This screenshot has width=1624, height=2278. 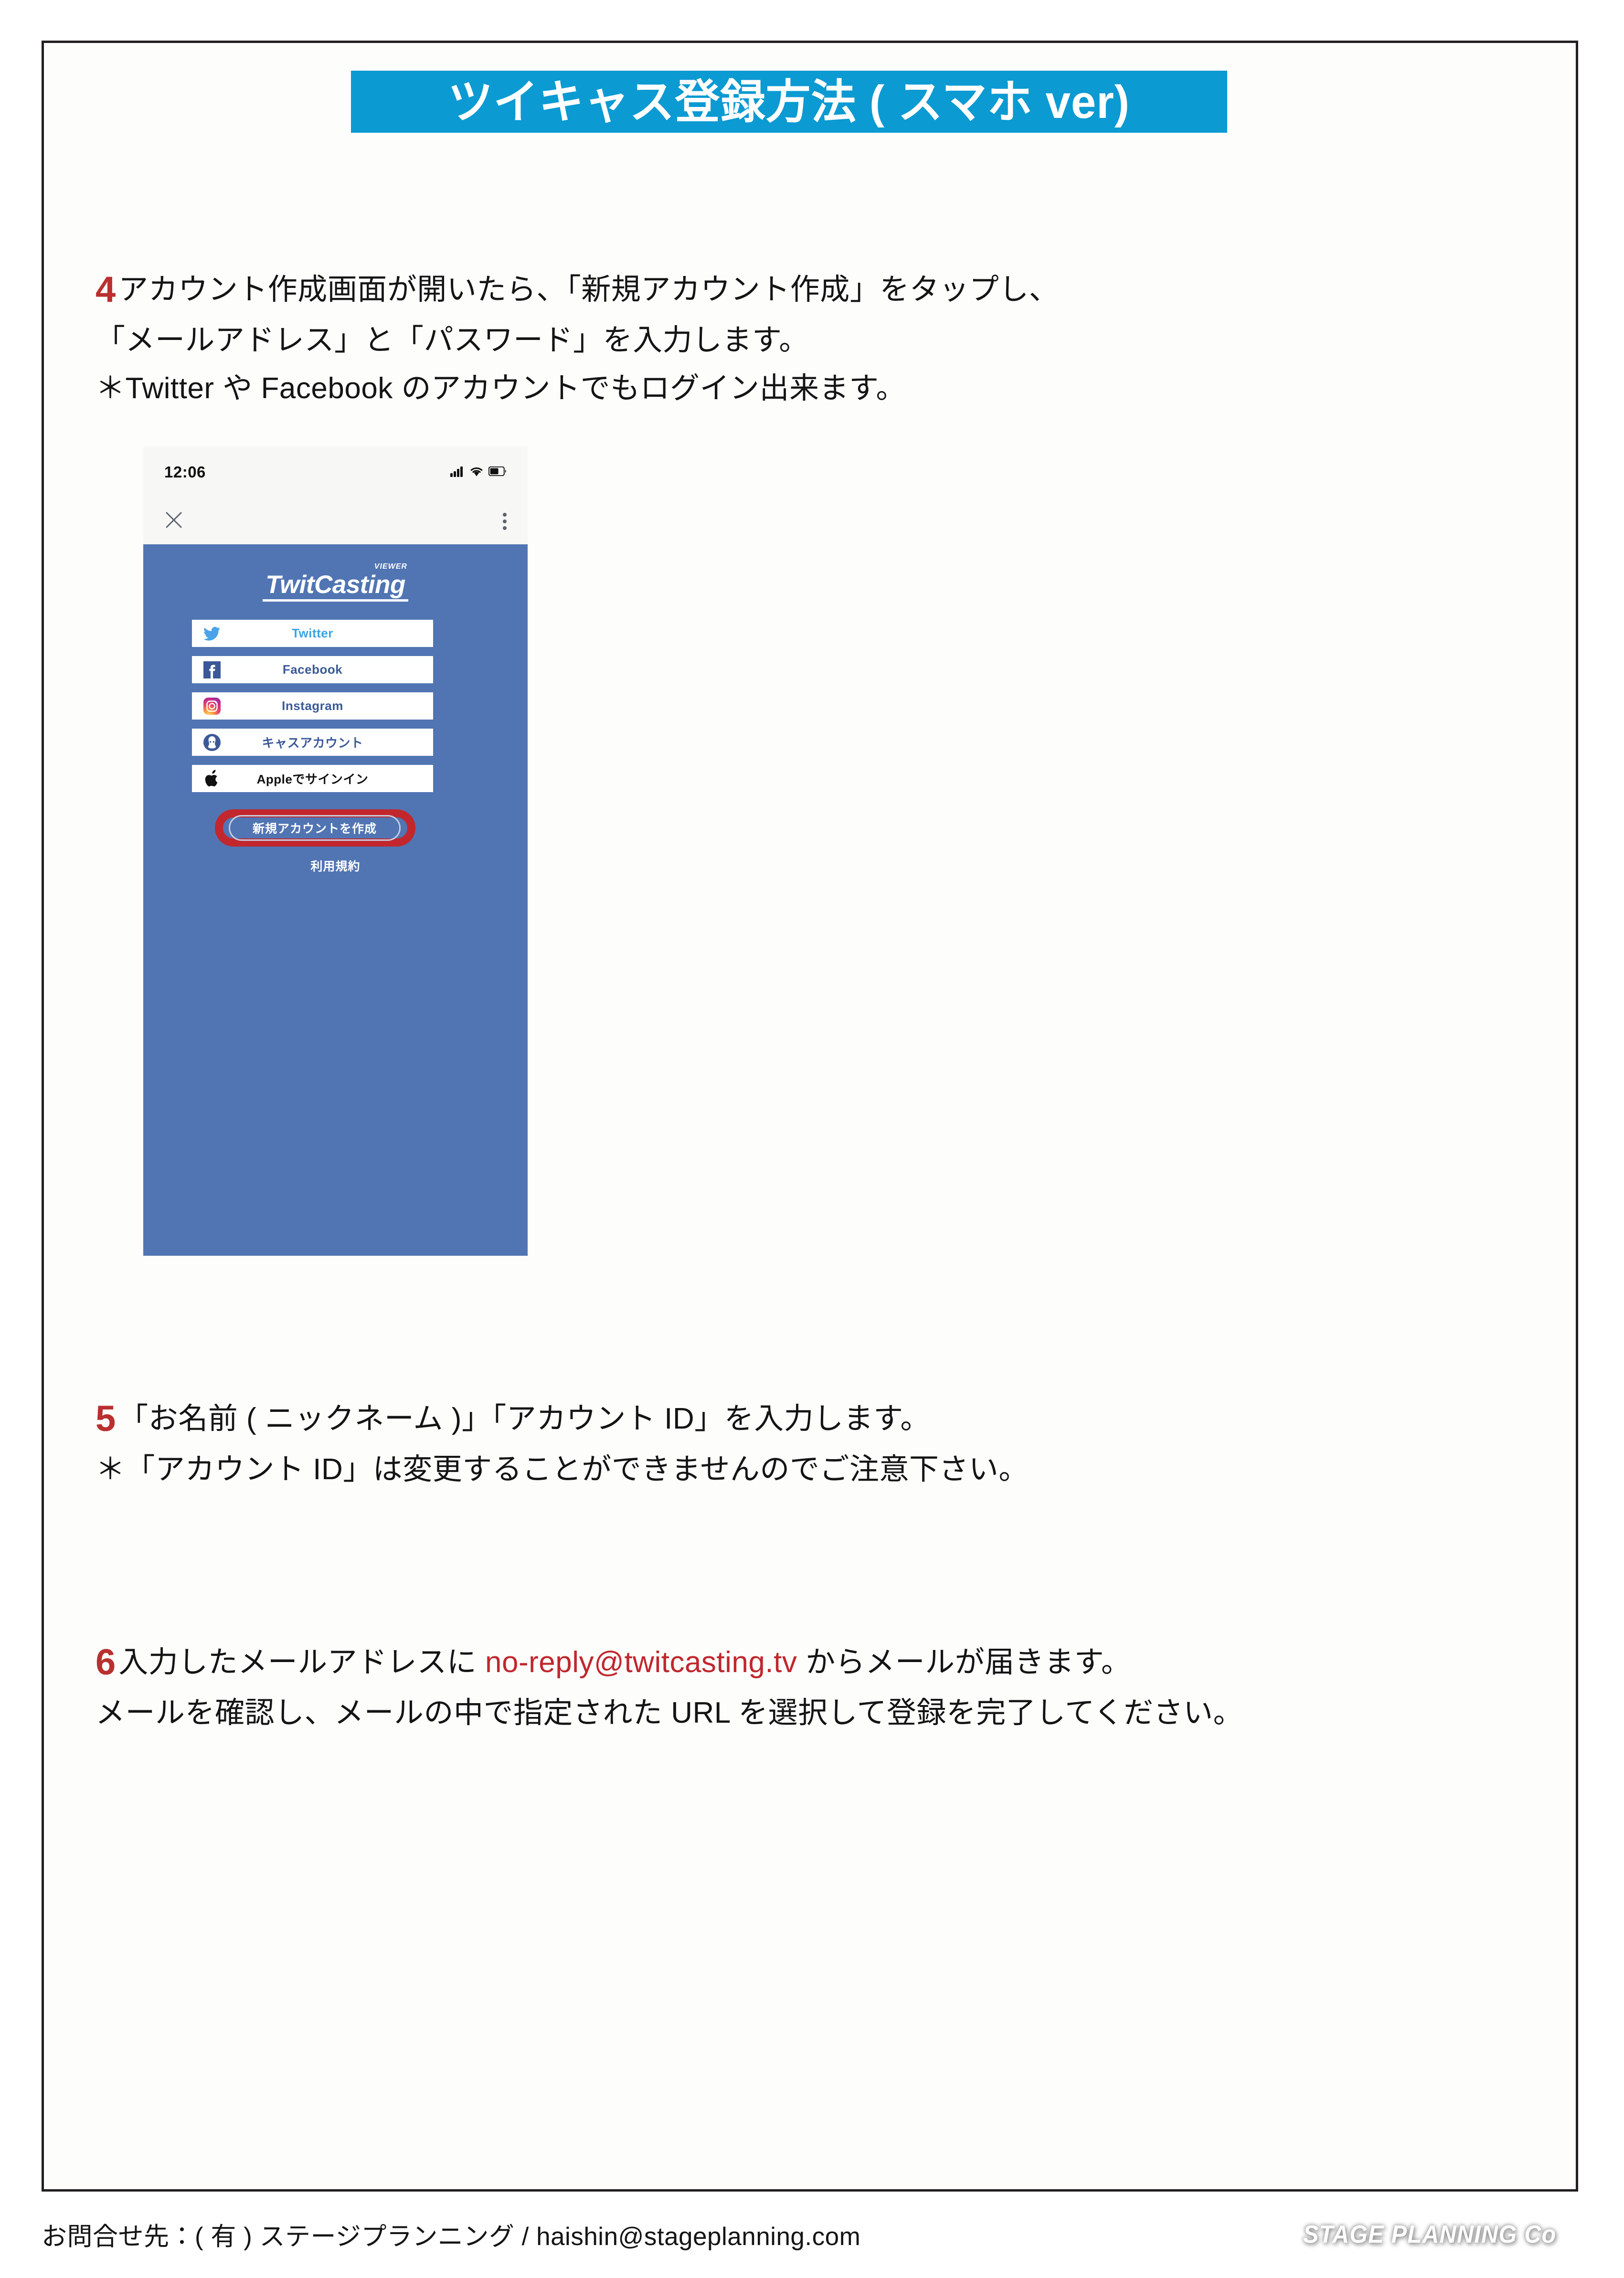 I want to click on login-button-cas-account: キャスアカウント, so click(x=312, y=742).